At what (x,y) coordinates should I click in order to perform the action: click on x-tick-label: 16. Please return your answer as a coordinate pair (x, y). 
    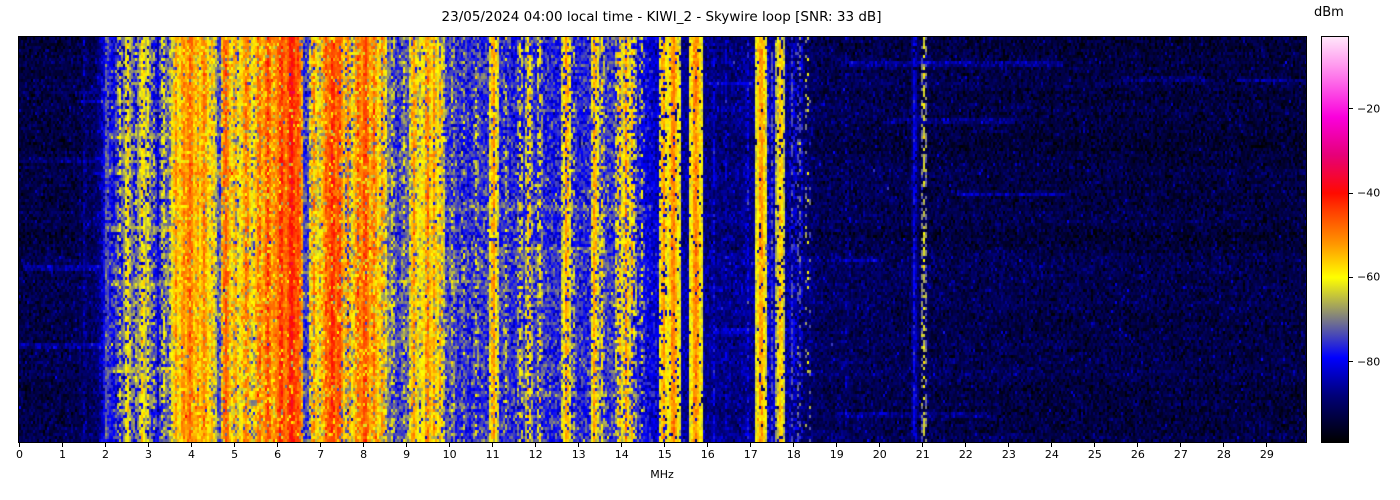
    Looking at the image, I should click on (707, 454).